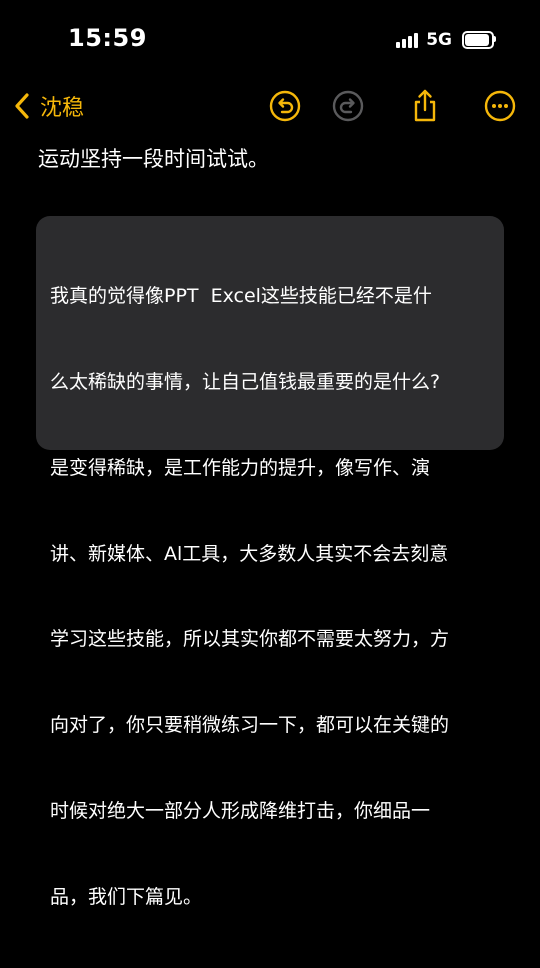 The image size is (540, 968). Describe the element at coordinates (240, 467) in the screenshot. I see `quote-line: 是变得稀缺，是工作能力的提升，像写作、演` at that location.